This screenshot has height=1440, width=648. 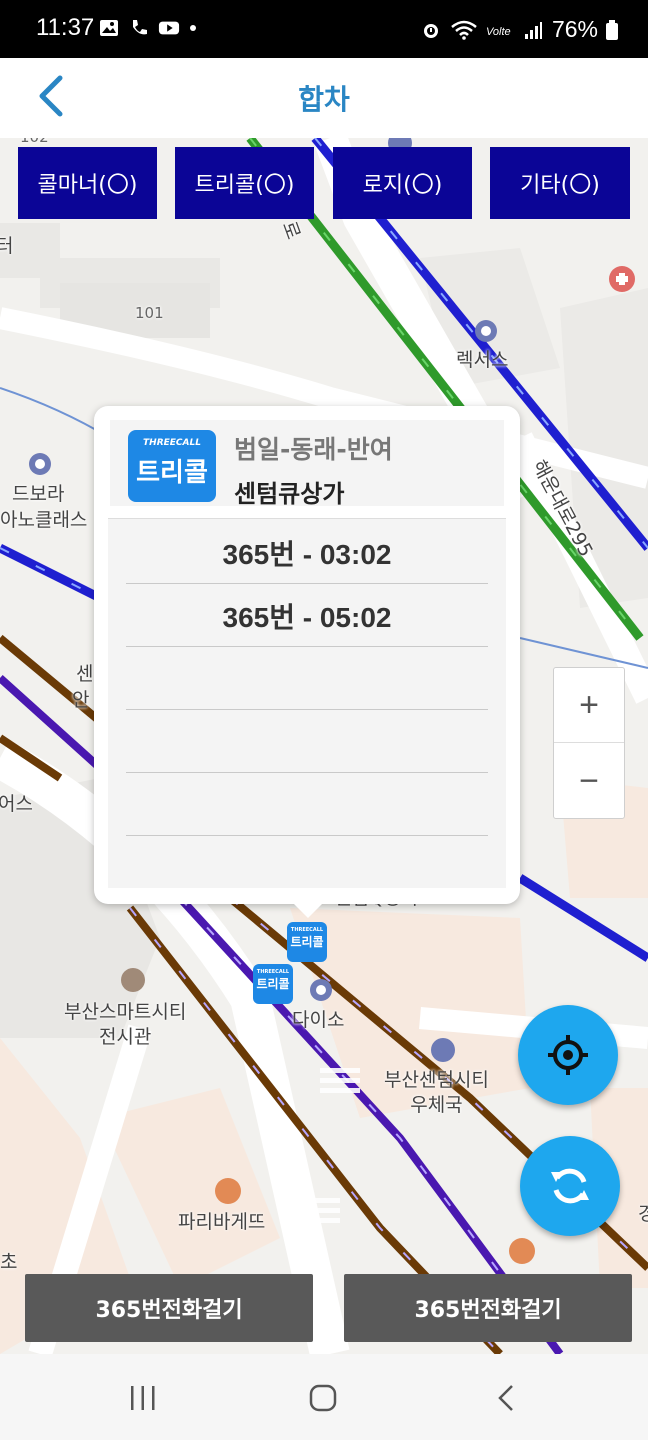 I want to click on app-header: 합차, so click(x=324, y=98).